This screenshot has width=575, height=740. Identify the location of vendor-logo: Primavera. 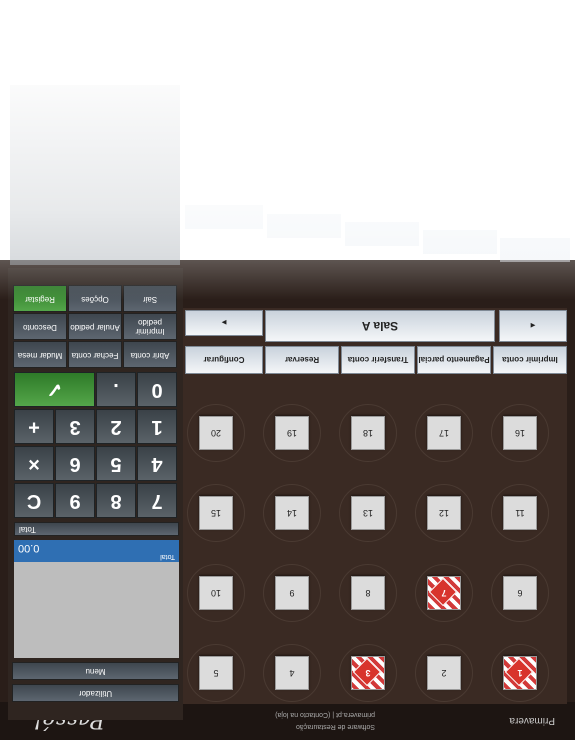
(532, 720).